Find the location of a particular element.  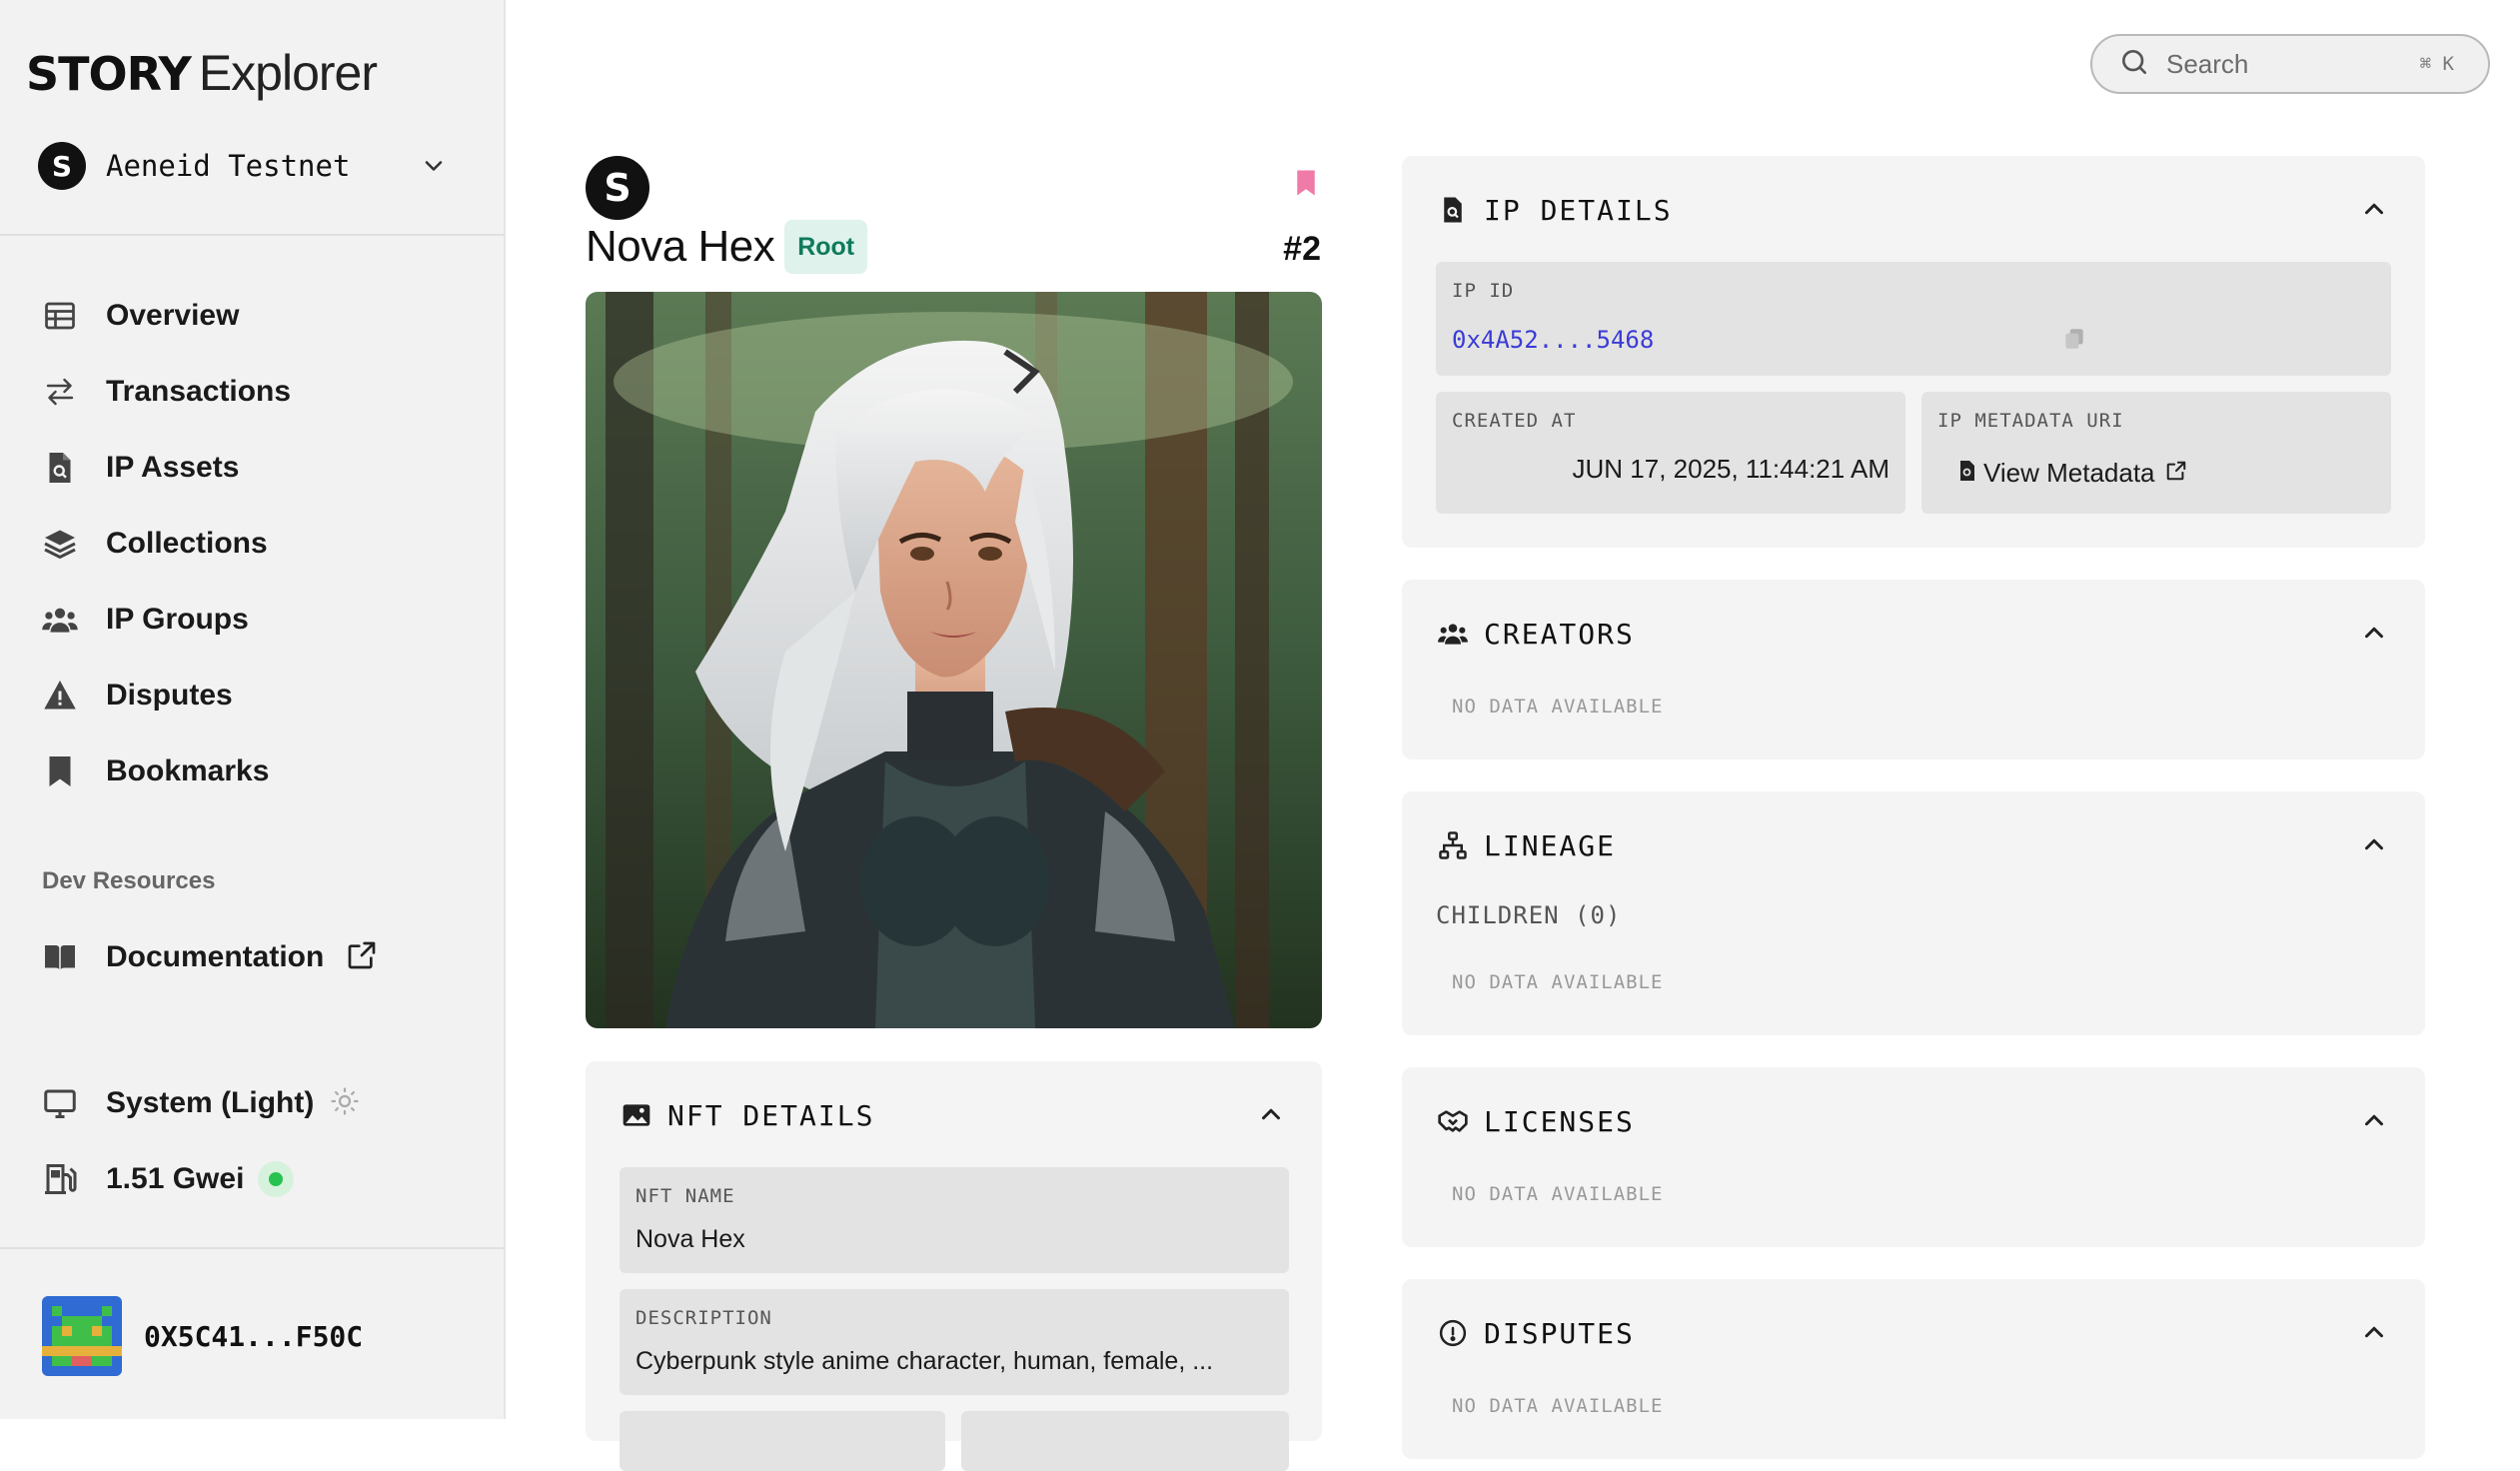

nft-details-heading: NFT DETAILS is located at coordinates (747, 1115).